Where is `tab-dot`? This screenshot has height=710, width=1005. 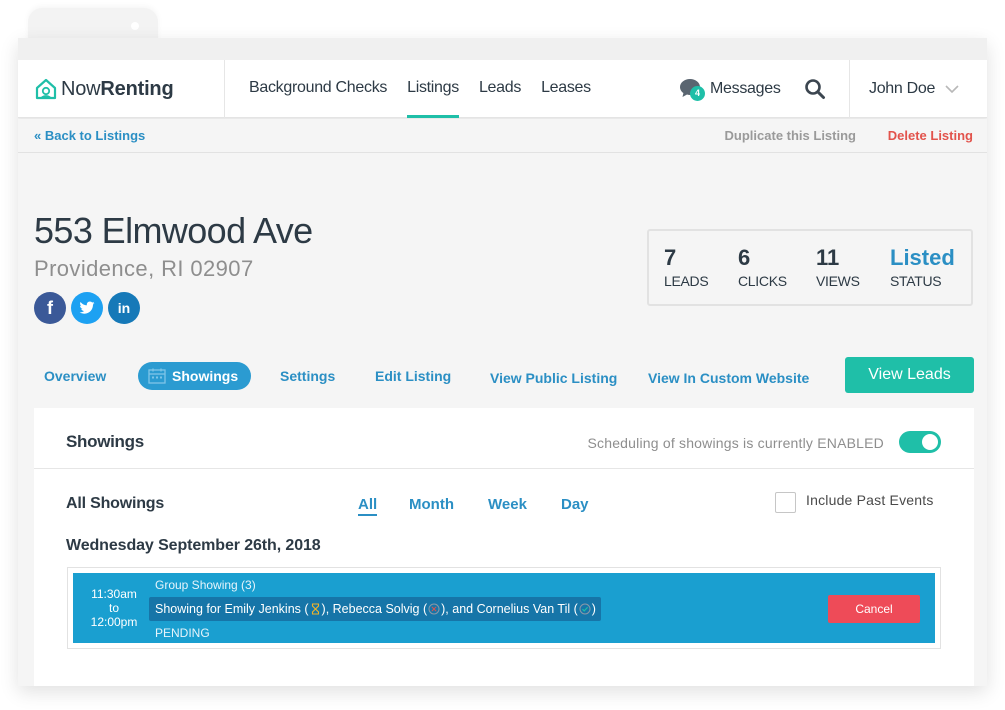 tab-dot is located at coordinates (135, 26).